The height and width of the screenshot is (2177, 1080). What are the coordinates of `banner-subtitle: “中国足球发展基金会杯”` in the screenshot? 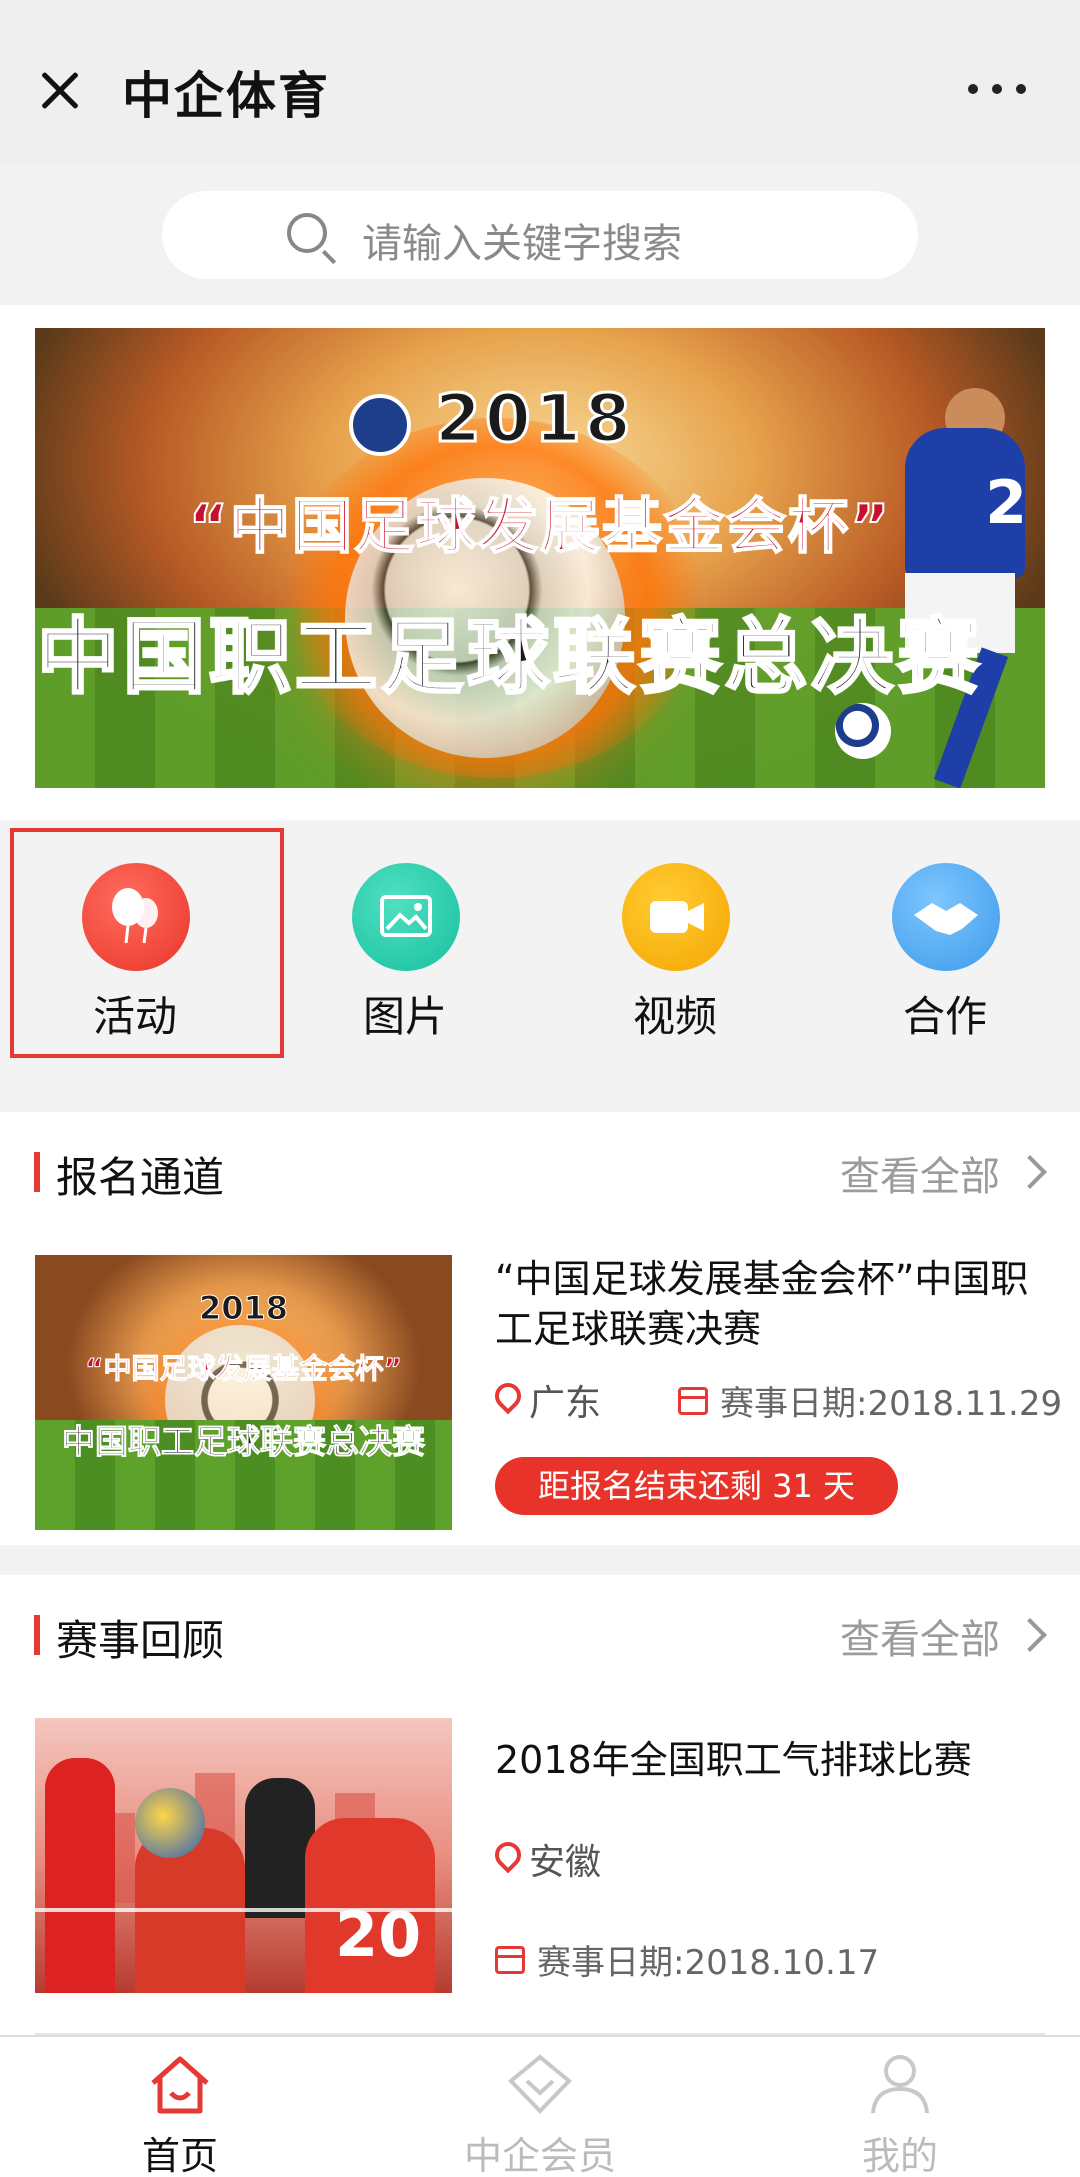 It's located at (540, 527).